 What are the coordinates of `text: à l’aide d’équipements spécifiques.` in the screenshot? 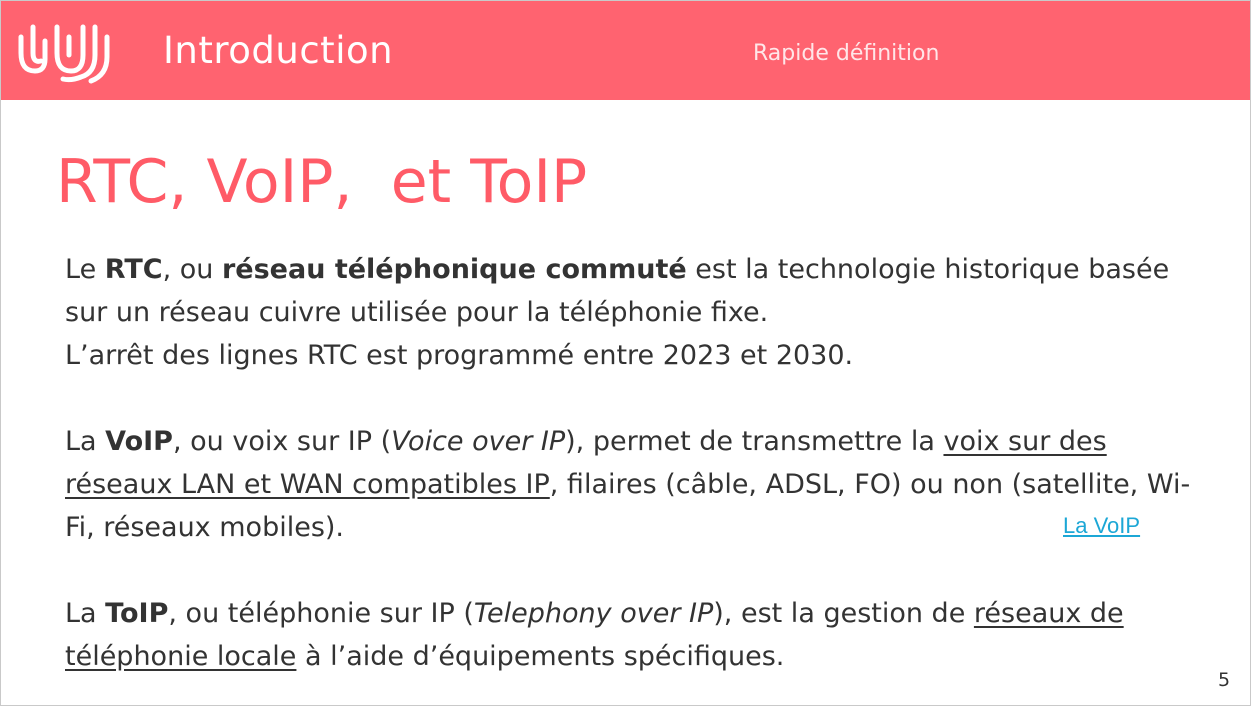 It's located at (540, 656).